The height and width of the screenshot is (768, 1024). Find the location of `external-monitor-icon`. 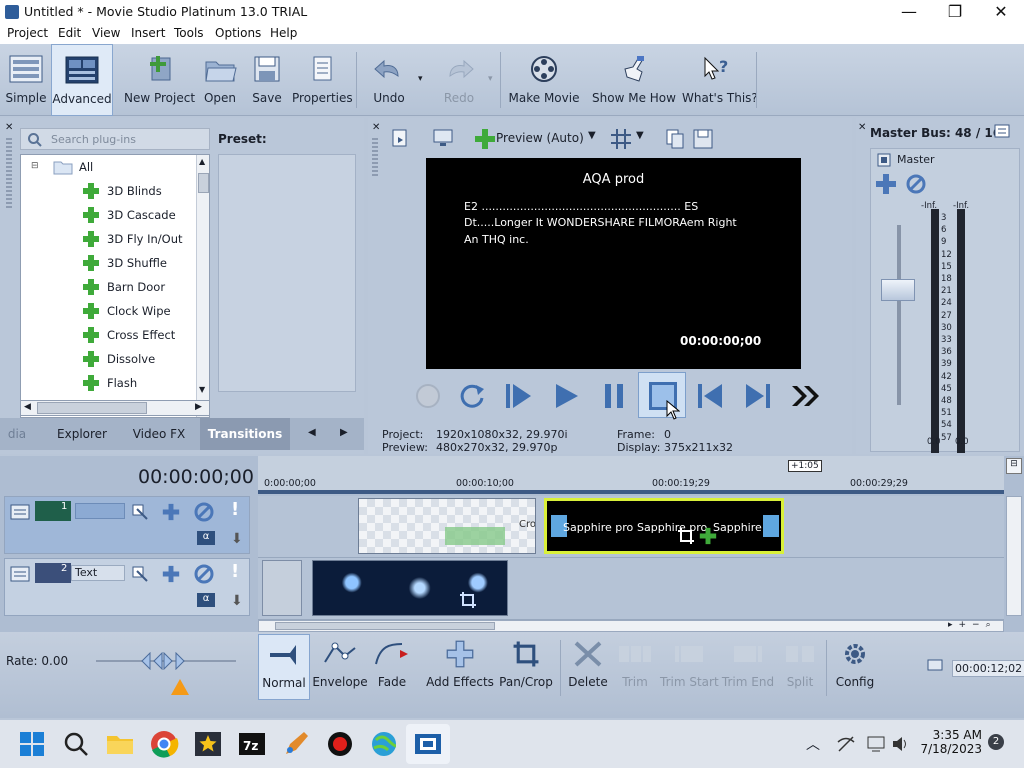

external-monitor-icon is located at coordinates (443, 138).